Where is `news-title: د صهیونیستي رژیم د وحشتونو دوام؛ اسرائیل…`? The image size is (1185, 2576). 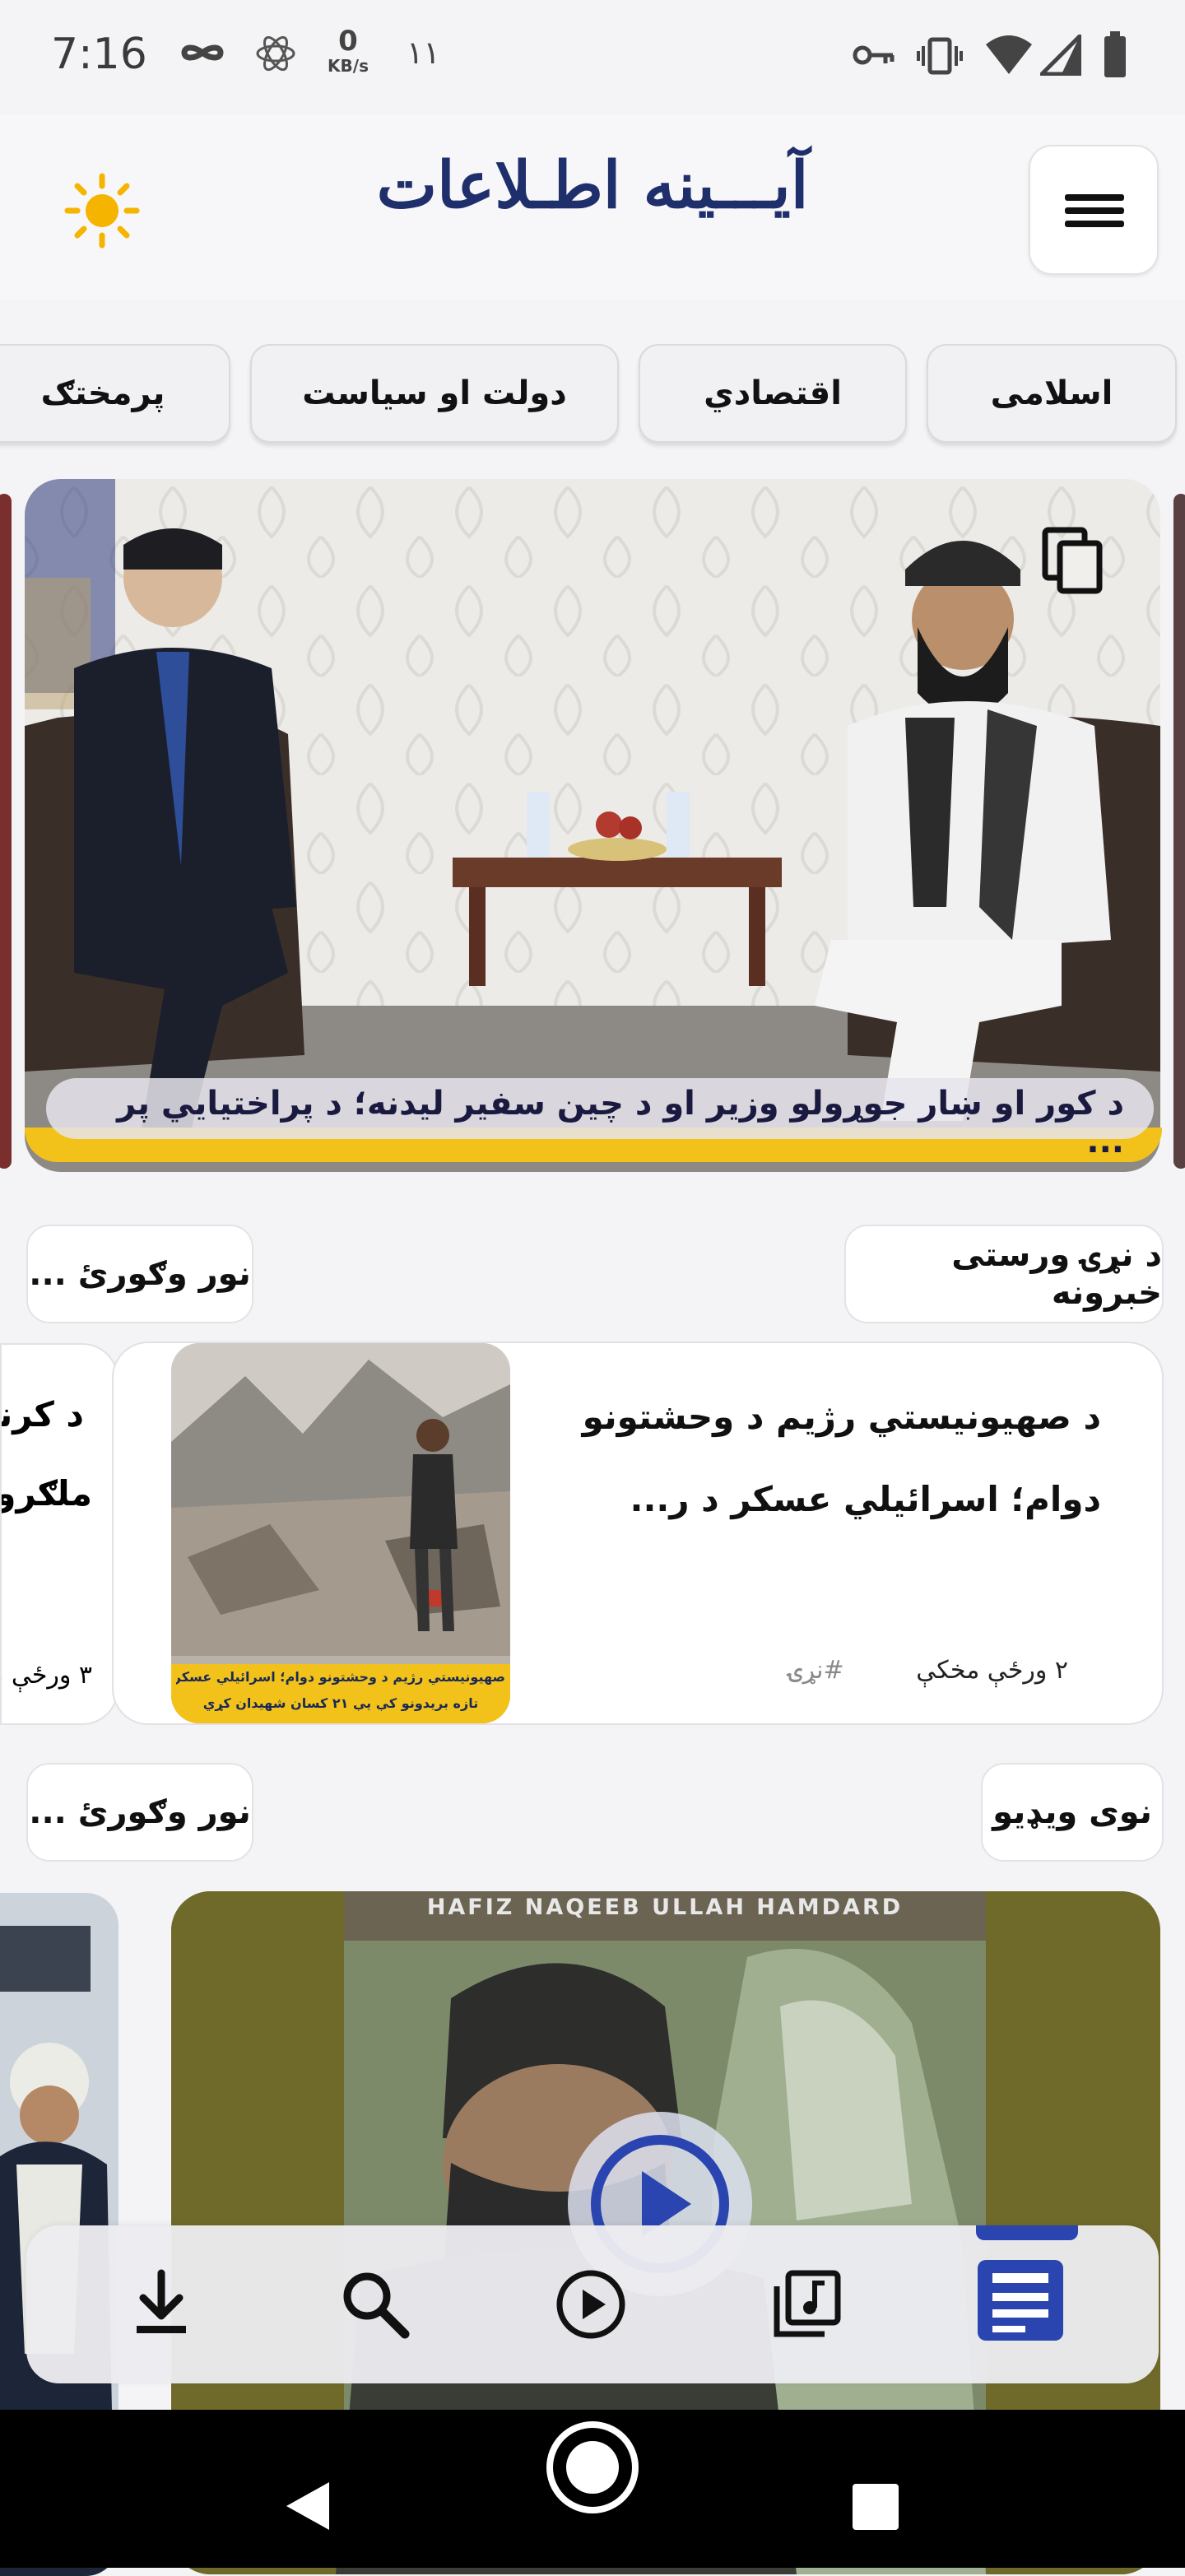 news-title: د صهیونیستي رژیم د وحشتونو دوام؛ اسرائیل… is located at coordinates (841, 1458).